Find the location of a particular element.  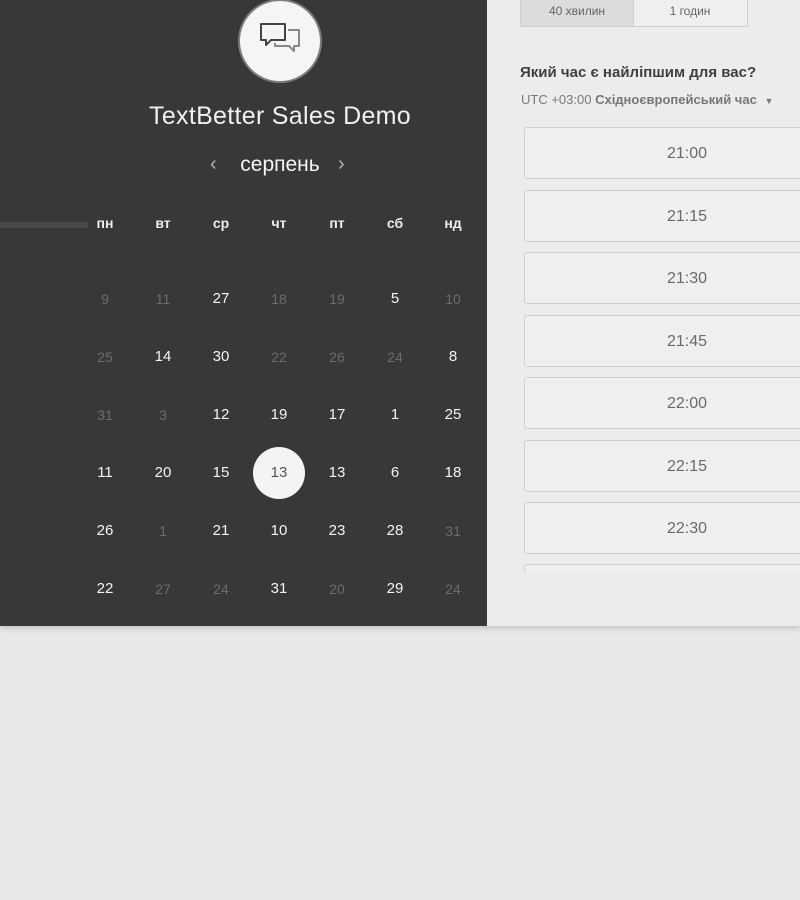

time-slot-label: 22:15 is located at coordinates (687, 466).